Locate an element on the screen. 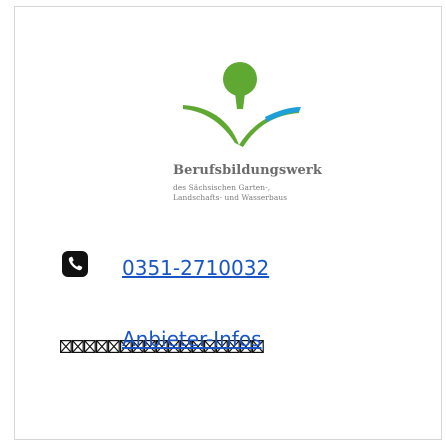 This screenshot has width=446, height=441. phone-number-link: 0351-2710032 is located at coordinates (195, 268).